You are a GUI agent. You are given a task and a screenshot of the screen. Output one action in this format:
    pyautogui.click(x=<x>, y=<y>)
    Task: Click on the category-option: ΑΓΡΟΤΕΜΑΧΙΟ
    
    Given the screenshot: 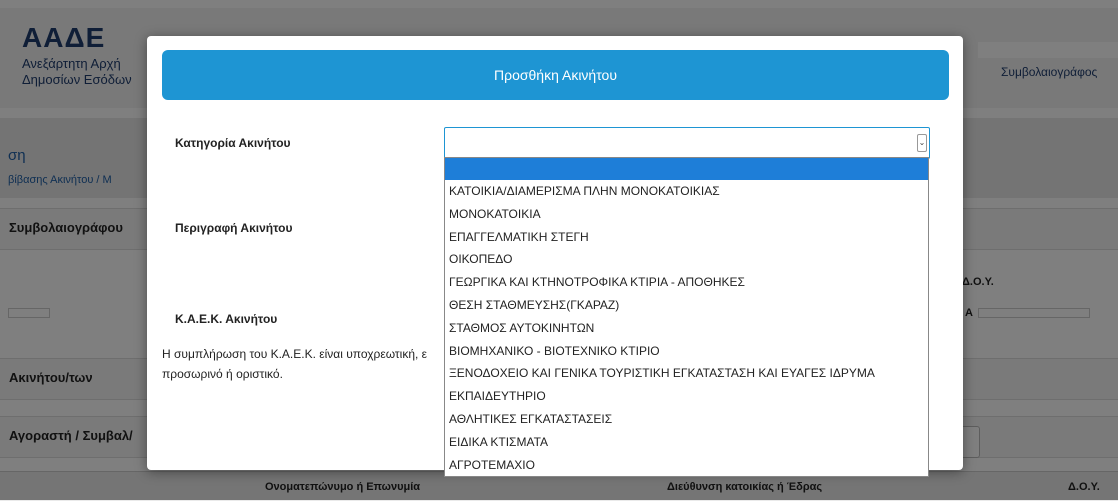 What is the action you would take?
    pyautogui.click(x=686, y=465)
    